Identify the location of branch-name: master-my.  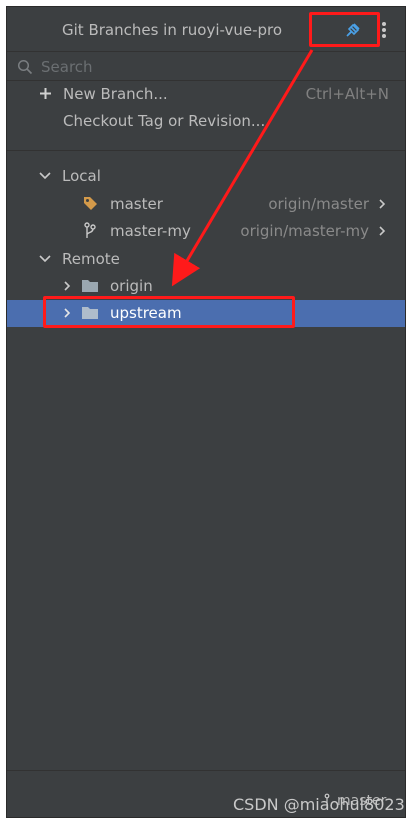
(150, 231).